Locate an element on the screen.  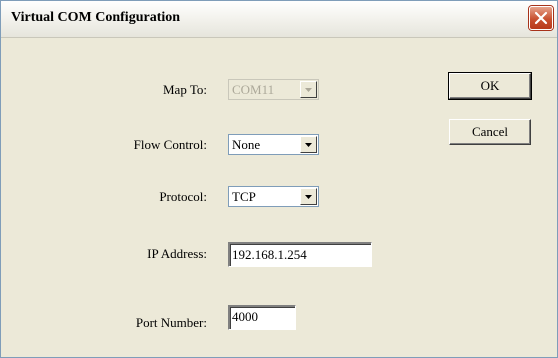
protocol-value: TCP is located at coordinates (244, 196).